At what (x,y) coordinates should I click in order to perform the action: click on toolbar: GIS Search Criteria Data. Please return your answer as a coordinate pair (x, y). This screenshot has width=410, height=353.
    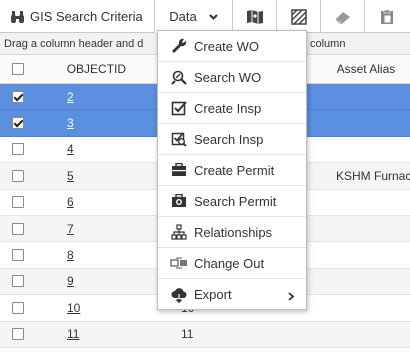
    Looking at the image, I should click on (205, 16).